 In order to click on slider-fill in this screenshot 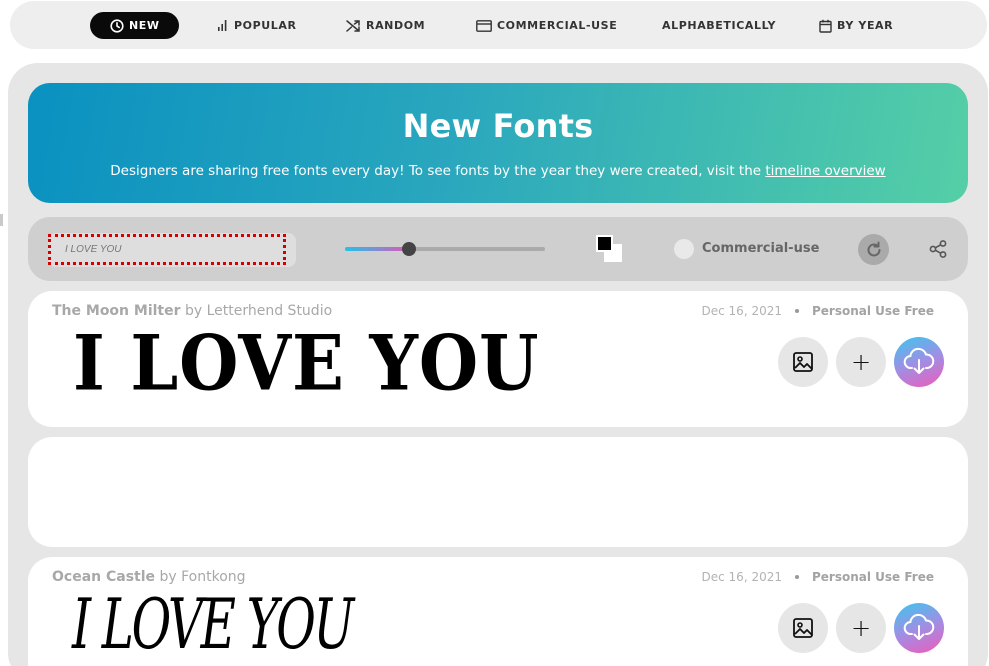, I will do `click(377, 249)`.